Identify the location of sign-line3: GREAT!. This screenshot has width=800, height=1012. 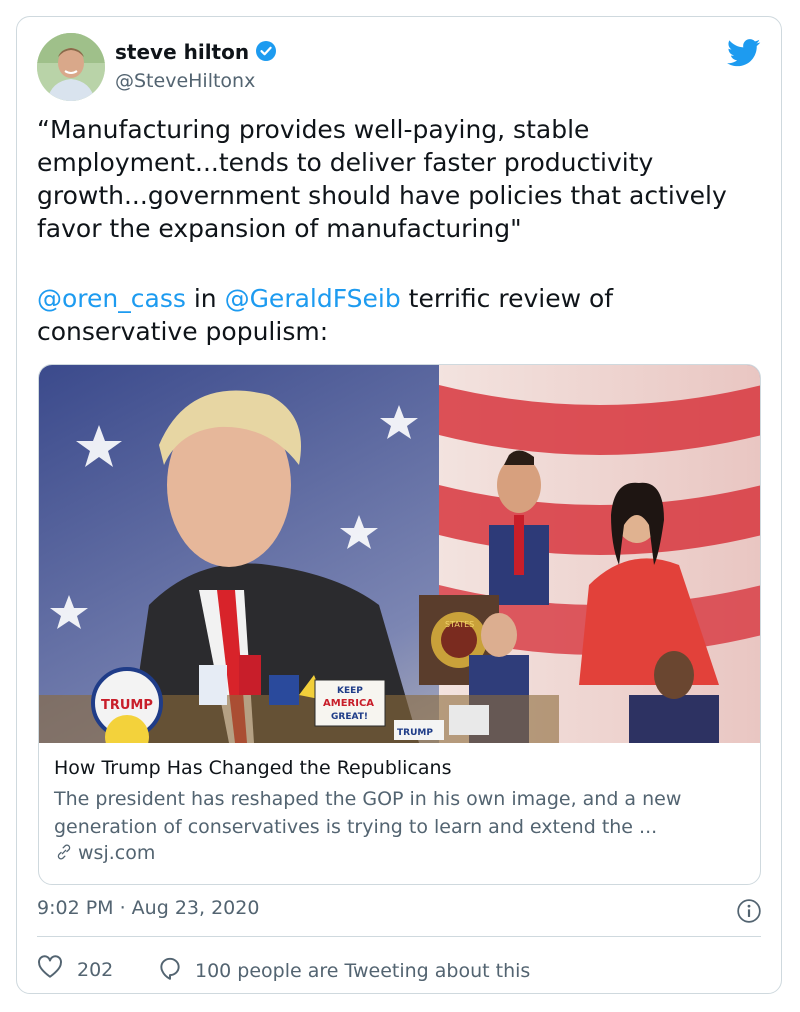
(349, 717).